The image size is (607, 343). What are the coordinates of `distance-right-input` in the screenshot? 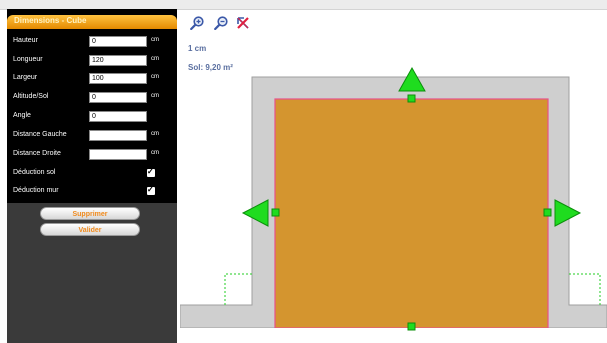 It's located at (118, 154).